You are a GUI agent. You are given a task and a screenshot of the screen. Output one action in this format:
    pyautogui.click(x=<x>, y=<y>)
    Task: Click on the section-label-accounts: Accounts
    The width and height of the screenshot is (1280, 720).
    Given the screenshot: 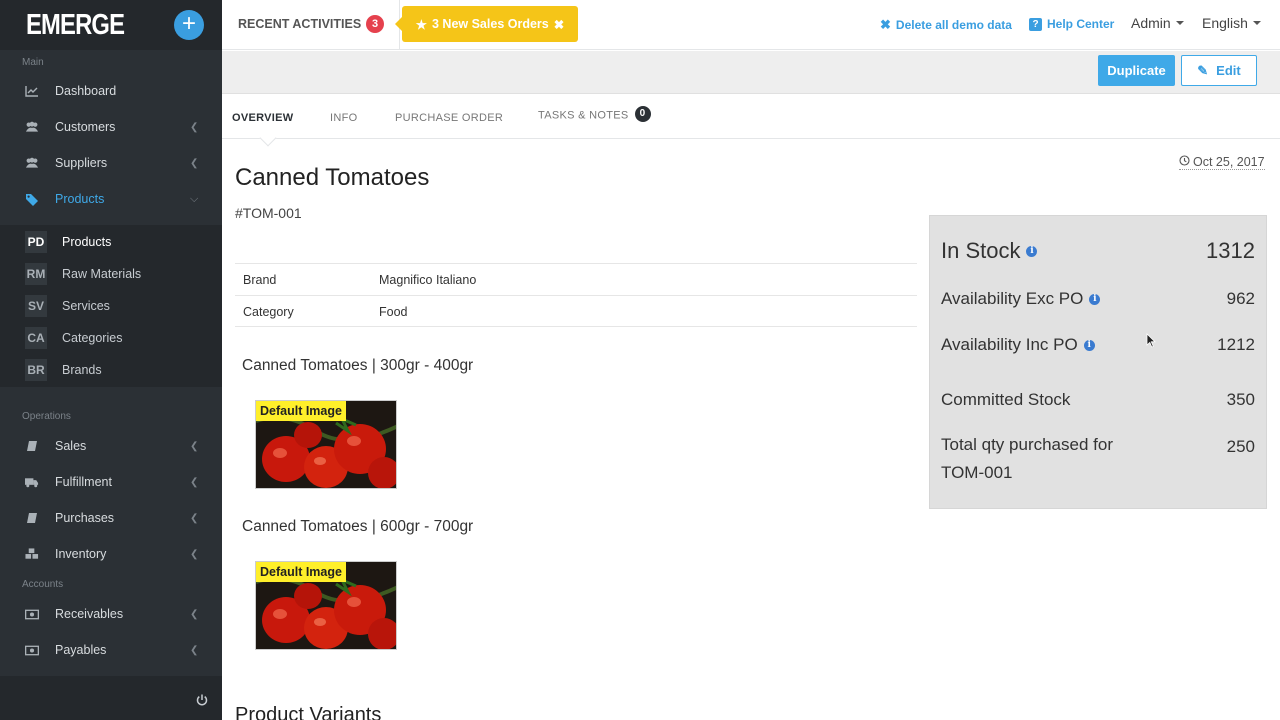 What is the action you would take?
    pyautogui.click(x=43, y=584)
    